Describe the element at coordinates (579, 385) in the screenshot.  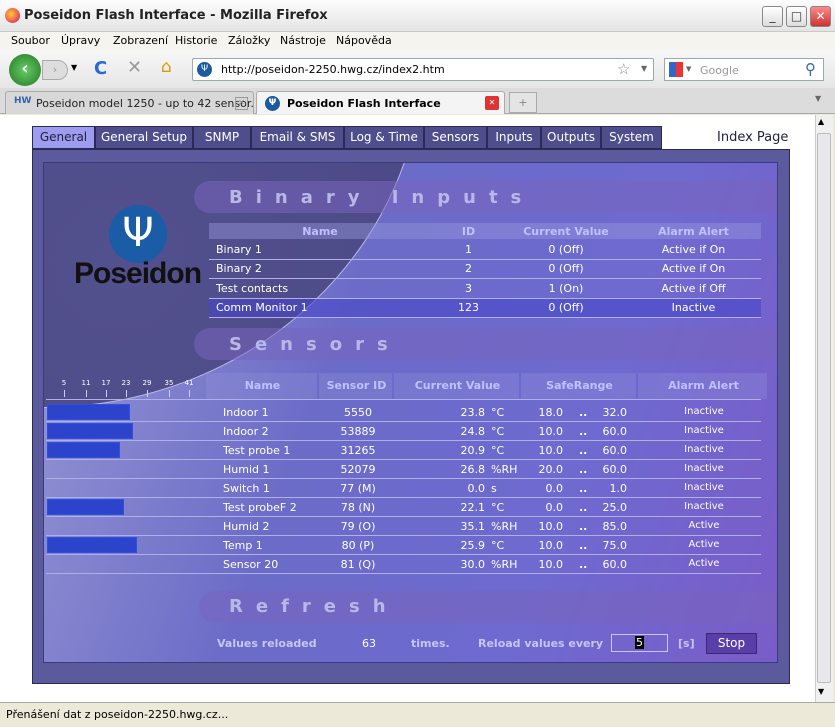
I see `sensor-column-header: SafeRange` at that location.